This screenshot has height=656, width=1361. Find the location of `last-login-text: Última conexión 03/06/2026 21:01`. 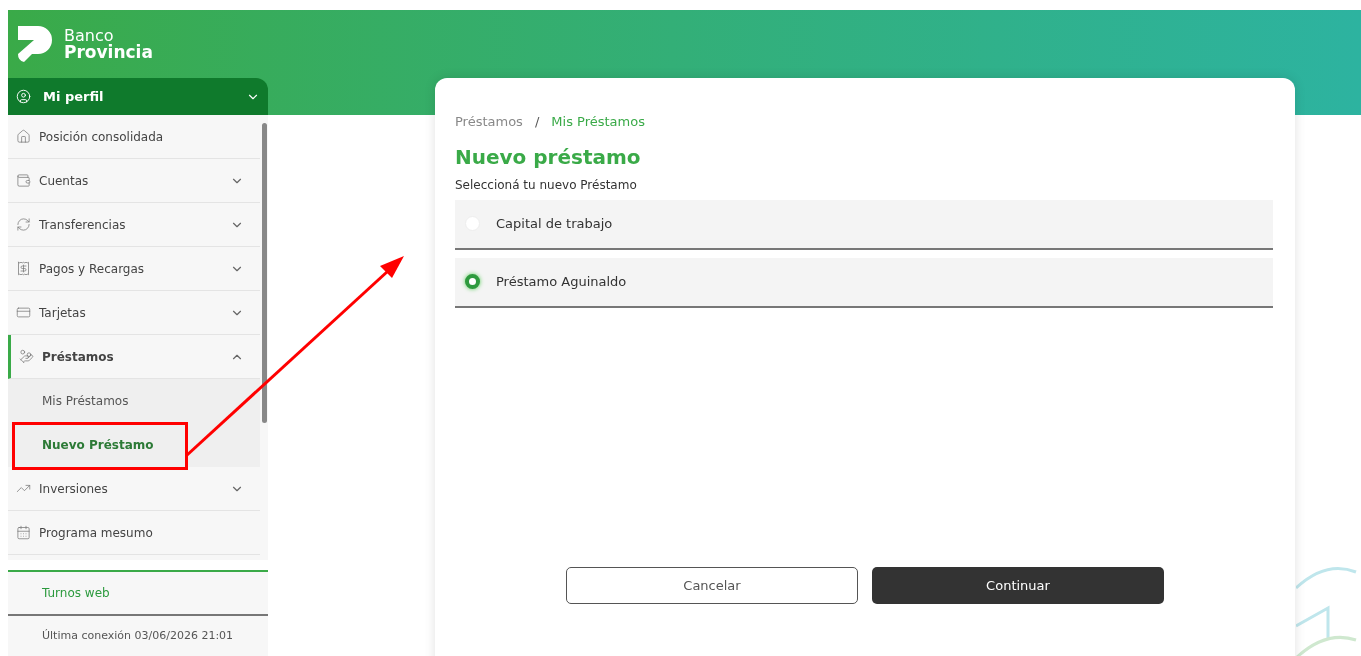

last-login-text: Última conexión 03/06/2026 21:01 is located at coordinates (138, 635).